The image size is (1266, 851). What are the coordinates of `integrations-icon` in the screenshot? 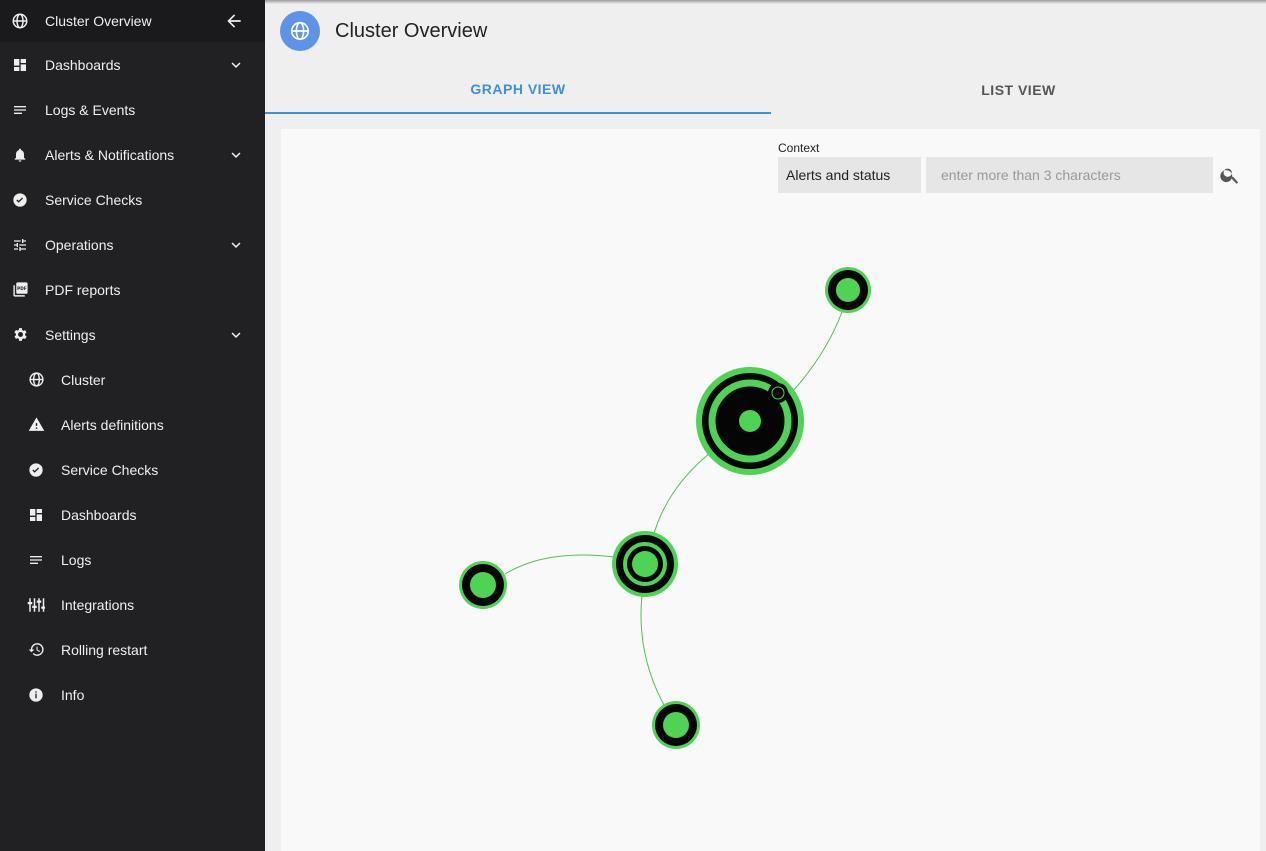 It's located at (36, 605).